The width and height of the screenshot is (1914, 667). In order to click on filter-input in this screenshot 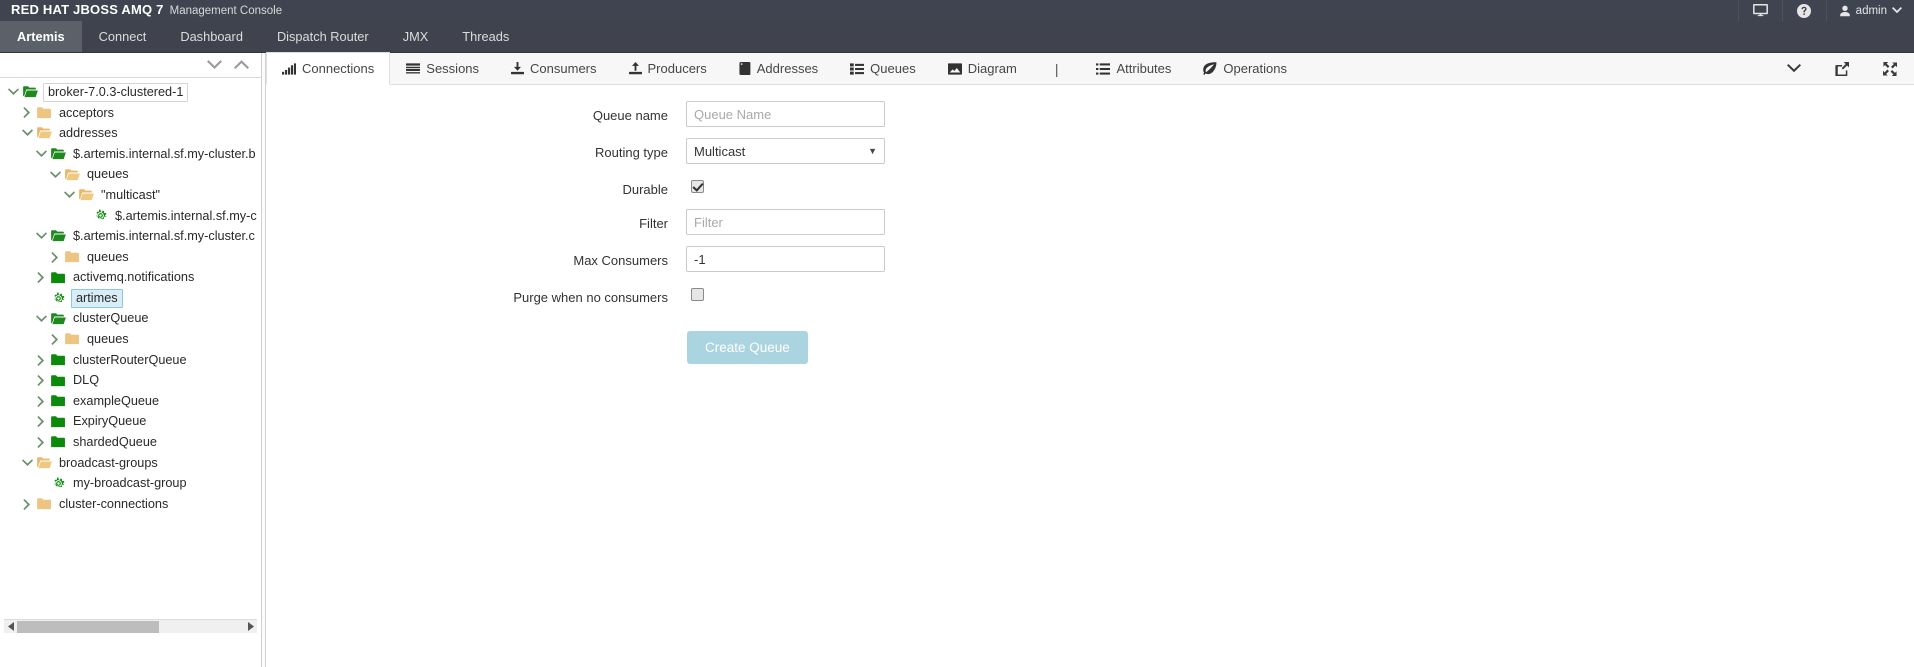, I will do `click(785, 222)`.